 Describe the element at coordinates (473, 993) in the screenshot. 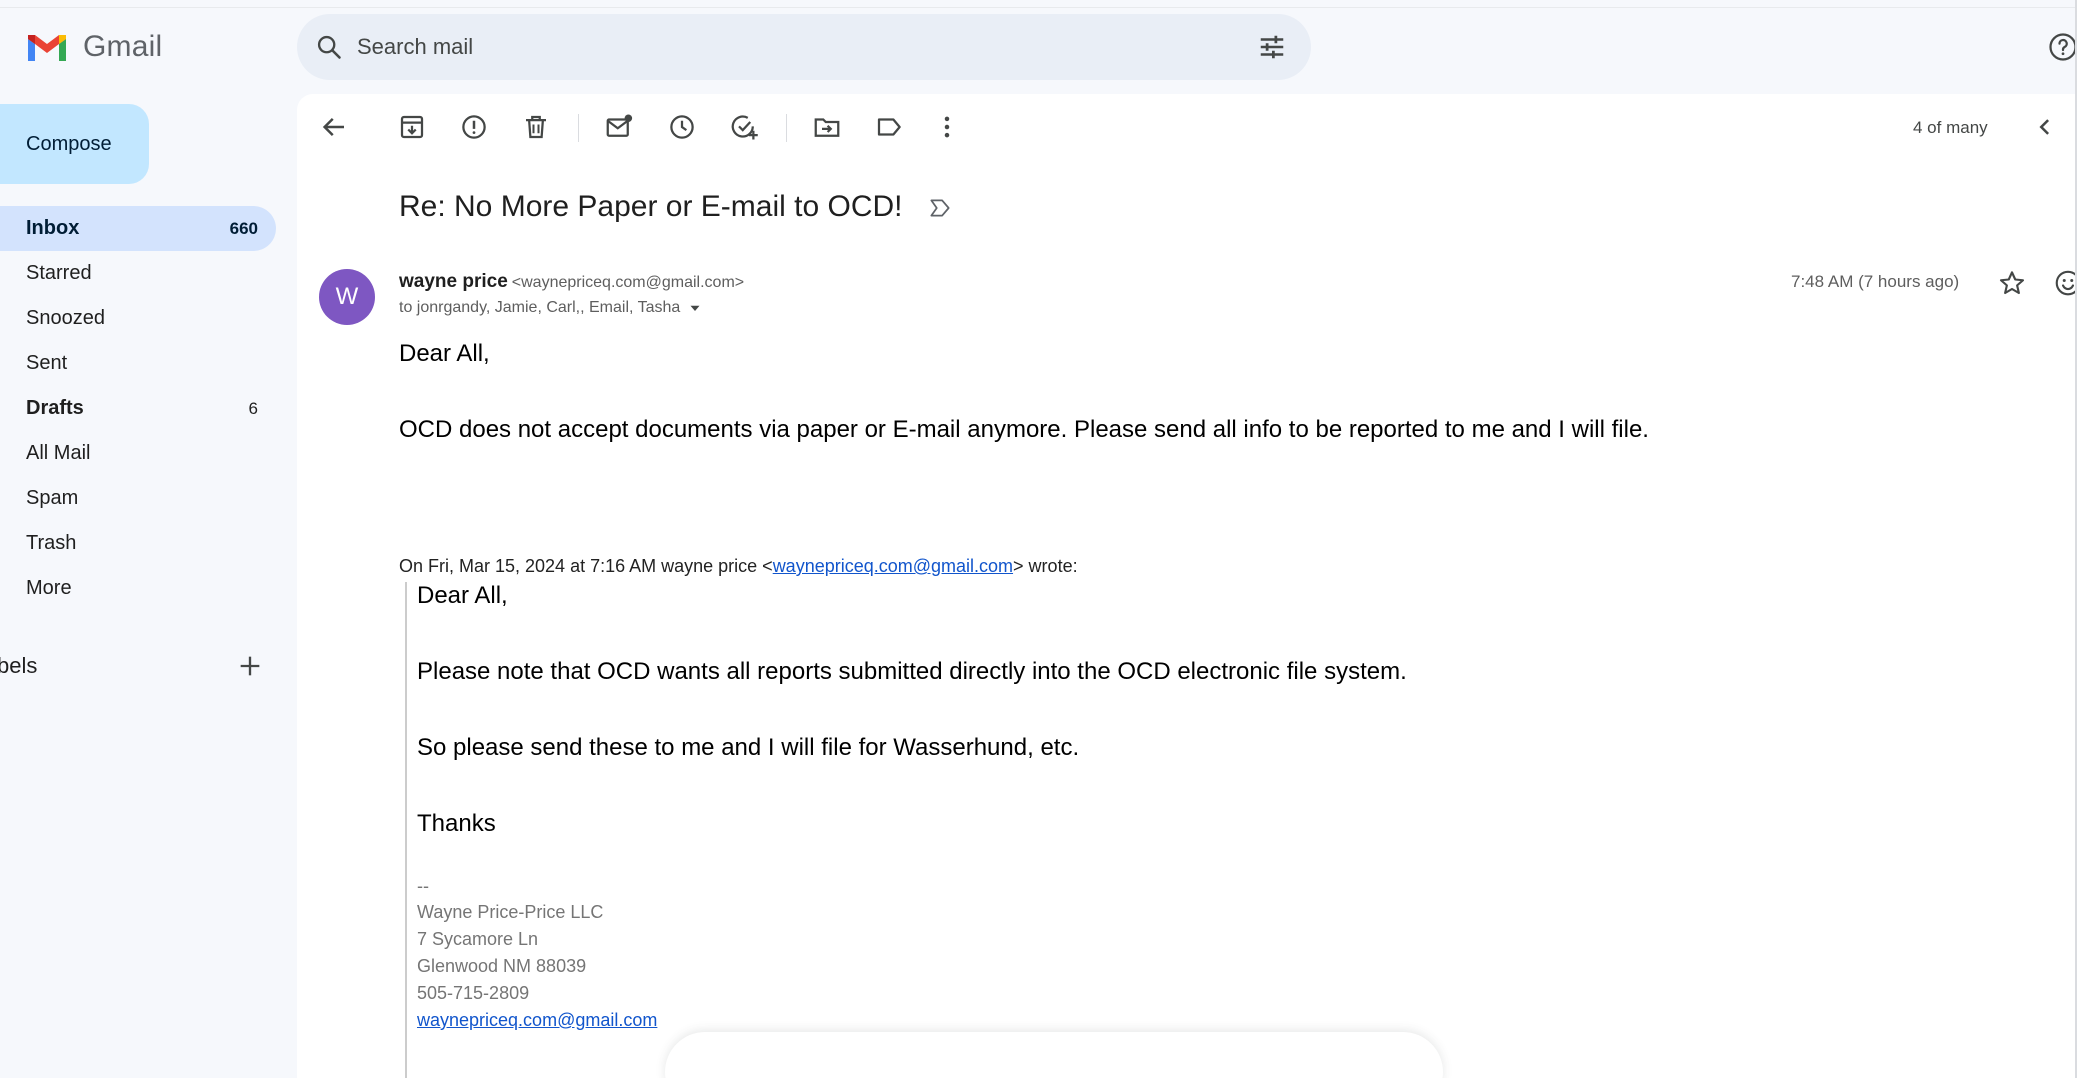

I see `signature-line: 505-715-2809` at that location.